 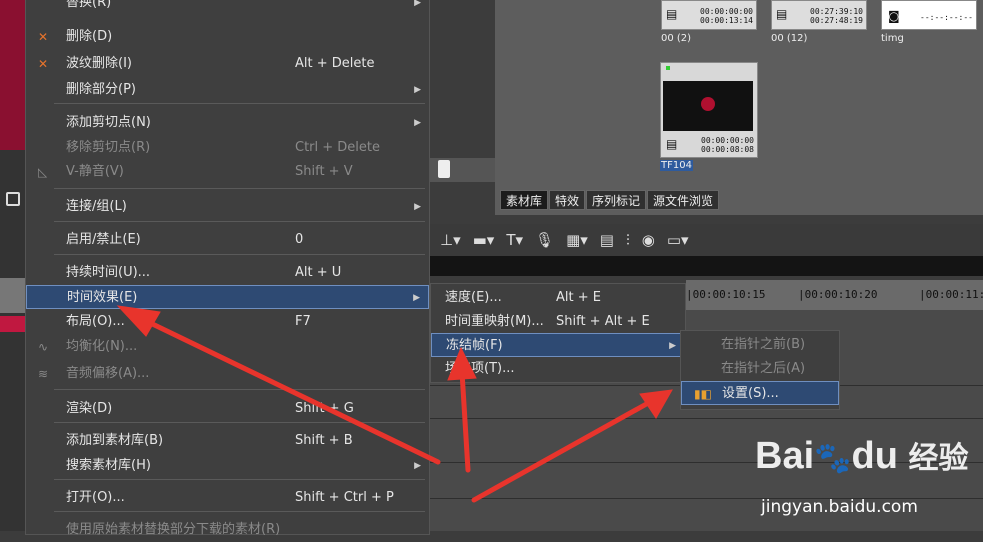 What do you see at coordinates (839, 507) in the screenshot?
I see `watermark-url: jingyan.baidu.com` at bounding box center [839, 507].